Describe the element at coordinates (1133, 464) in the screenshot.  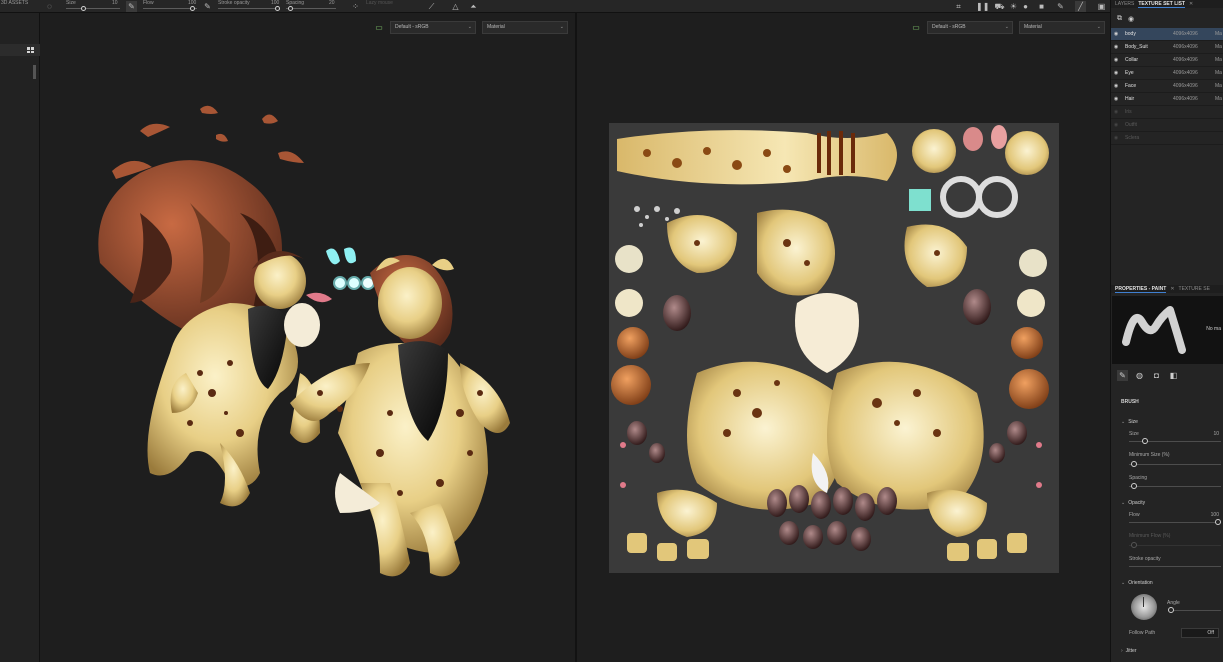
I see `minimum-size-slider-knob` at that location.